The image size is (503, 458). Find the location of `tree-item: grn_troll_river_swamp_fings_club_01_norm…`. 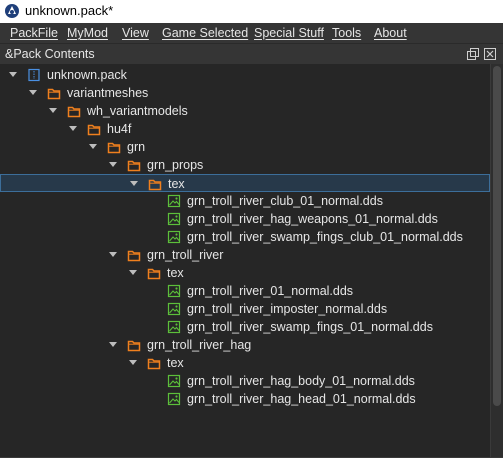

tree-item: grn_troll_river_swamp_fings_club_01_norm… is located at coordinates (245, 237).